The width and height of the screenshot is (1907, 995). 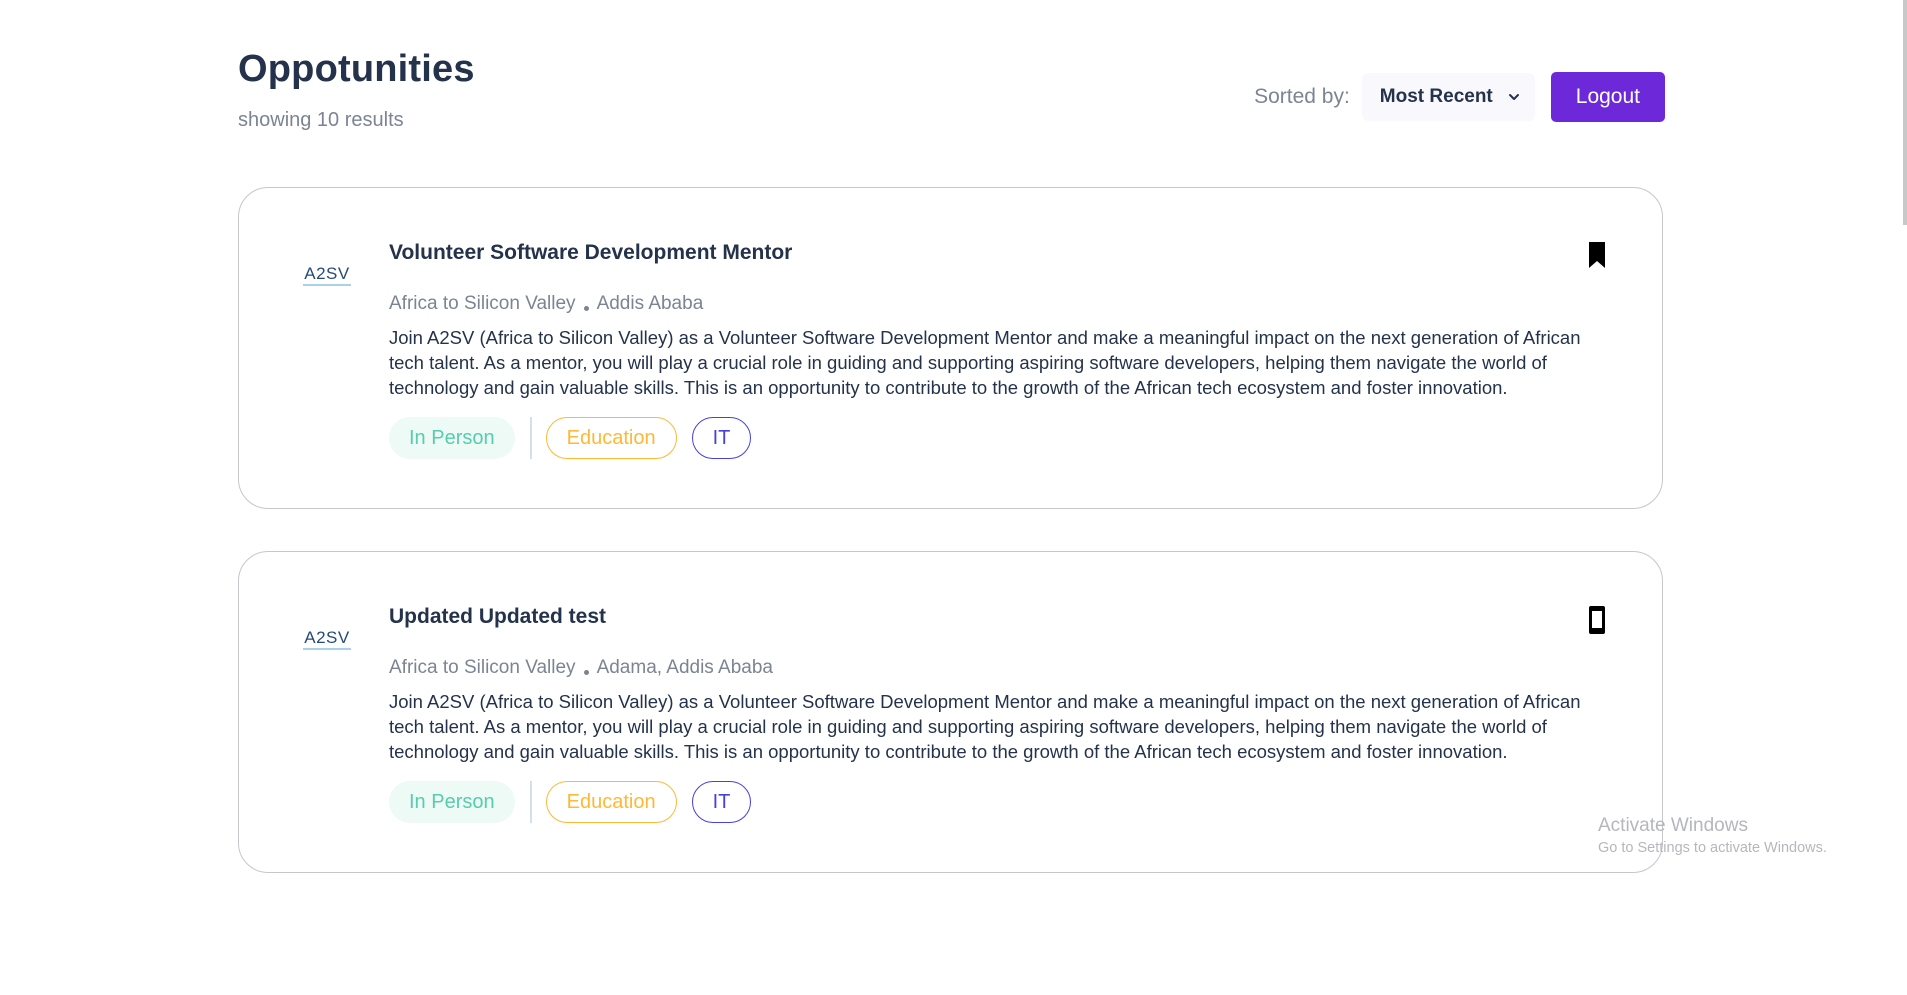 What do you see at coordinates (684, 667) in the screenshot?
I see `location: Adama, Addis Ababa` at bounding box center [684, 667].